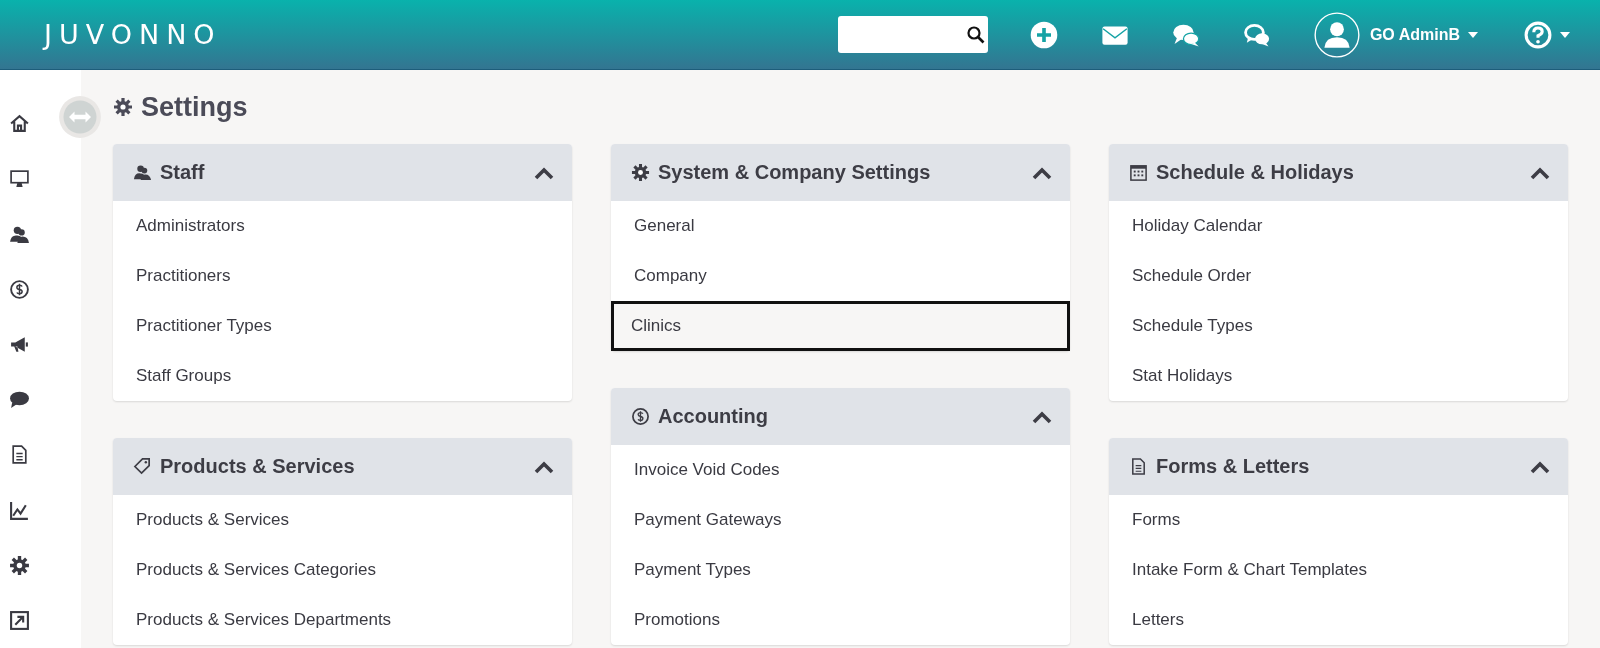  Describe the element at coordinates (1338, 466) in the screenshot. I see `card-header: Forms & Letters` at that location.